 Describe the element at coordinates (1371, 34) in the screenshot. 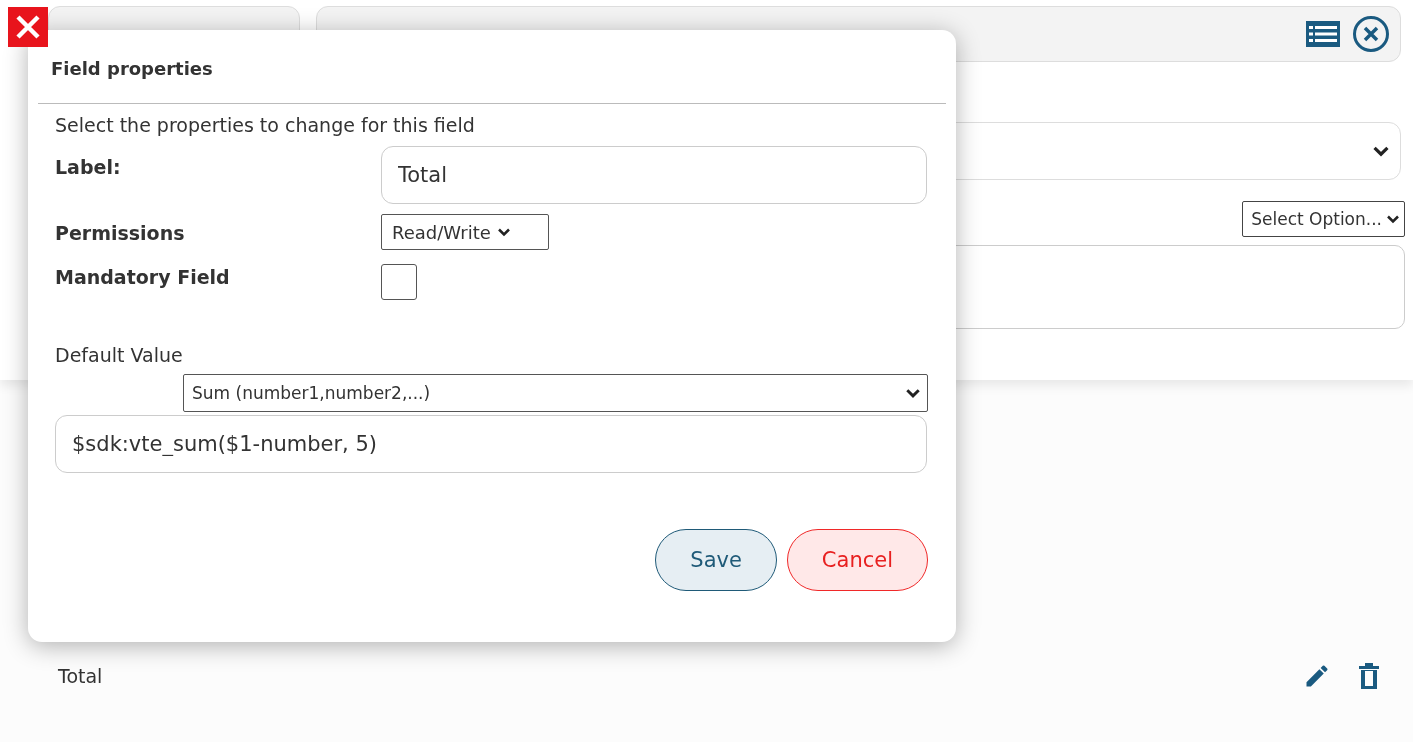

I see `clear-icon` at that location.